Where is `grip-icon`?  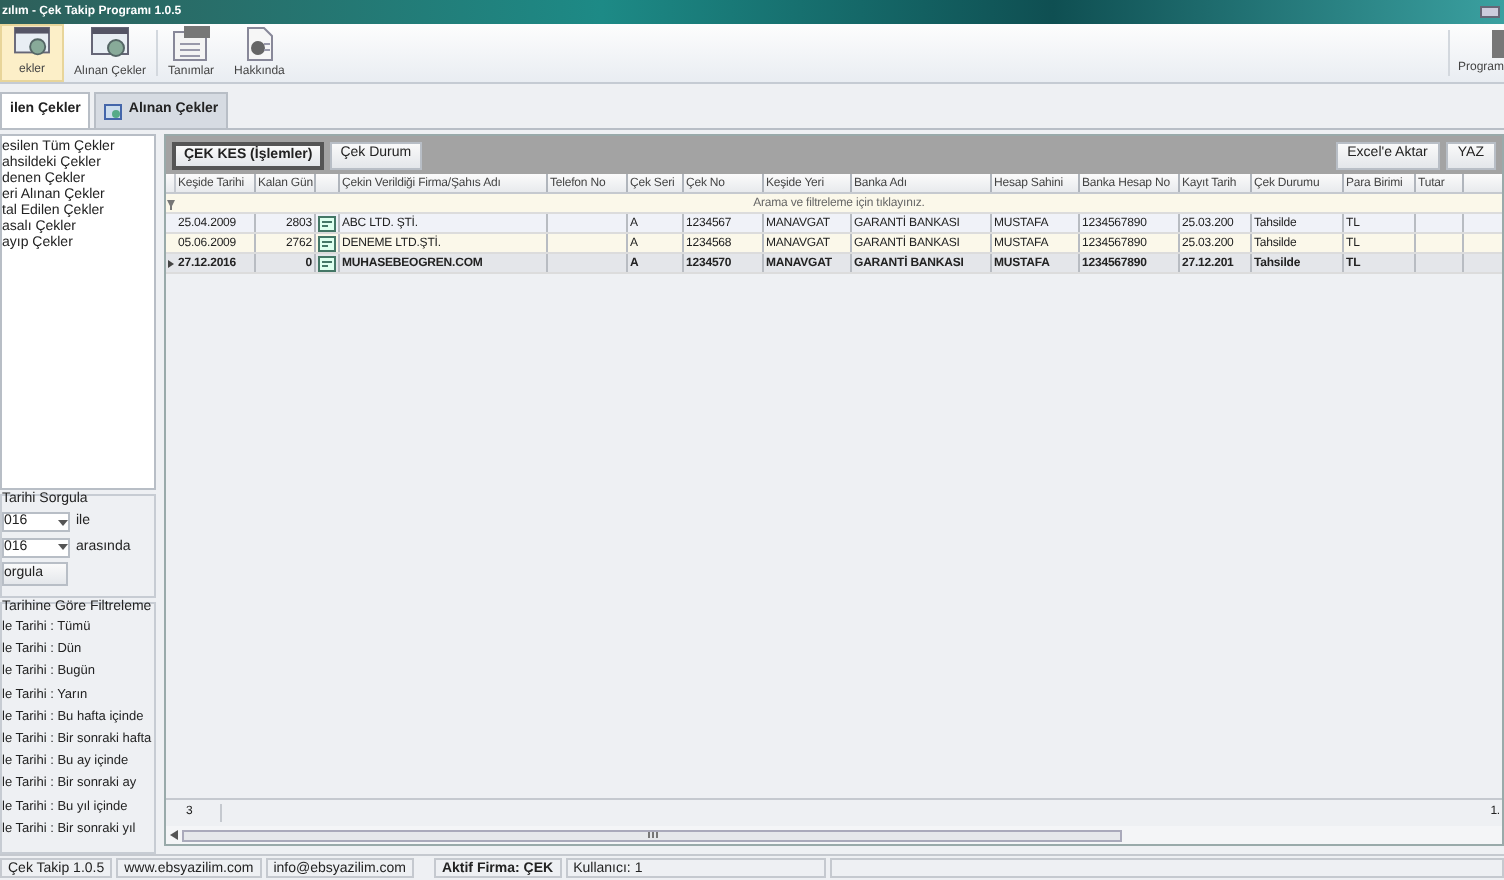 grip-icon is located at coordinates (652, 835).